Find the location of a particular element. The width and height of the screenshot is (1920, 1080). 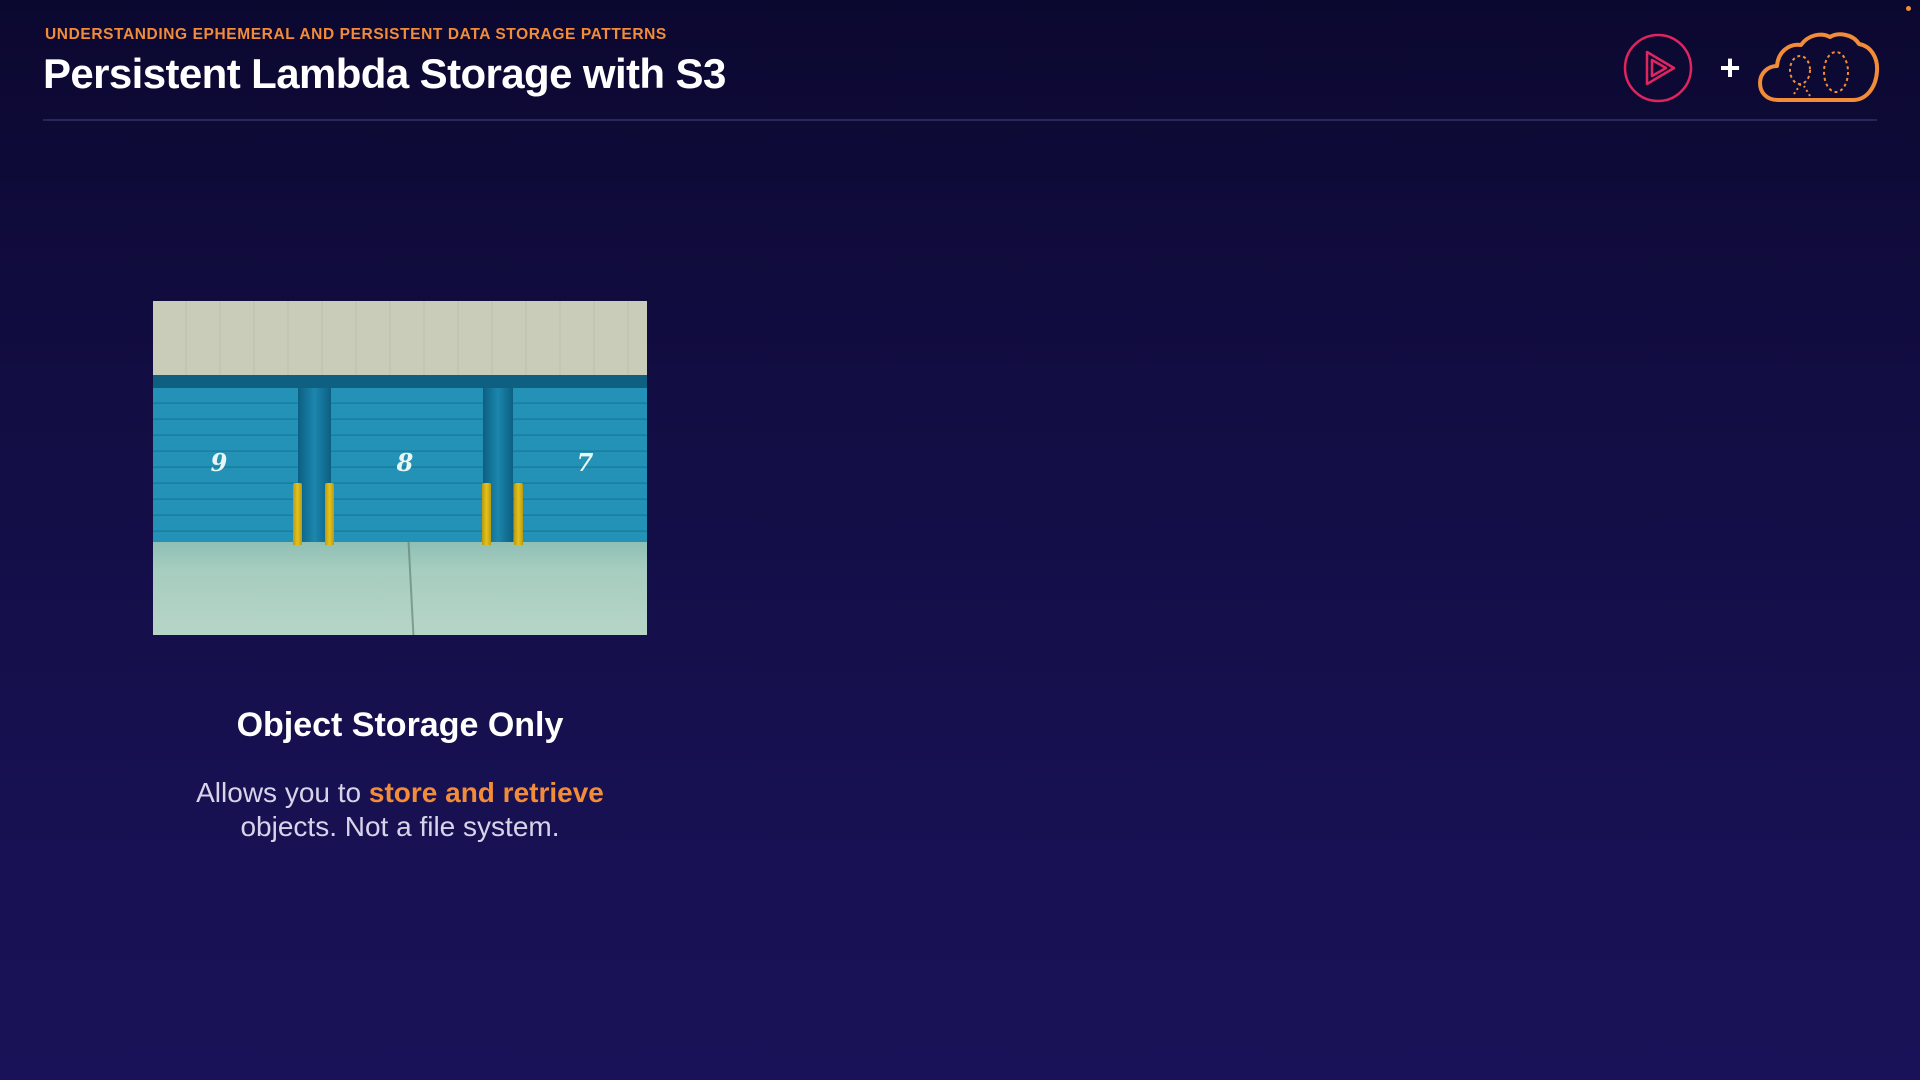

slide-title: Persistent Lambda Storage with S3 is located at coordinates (384, 73).